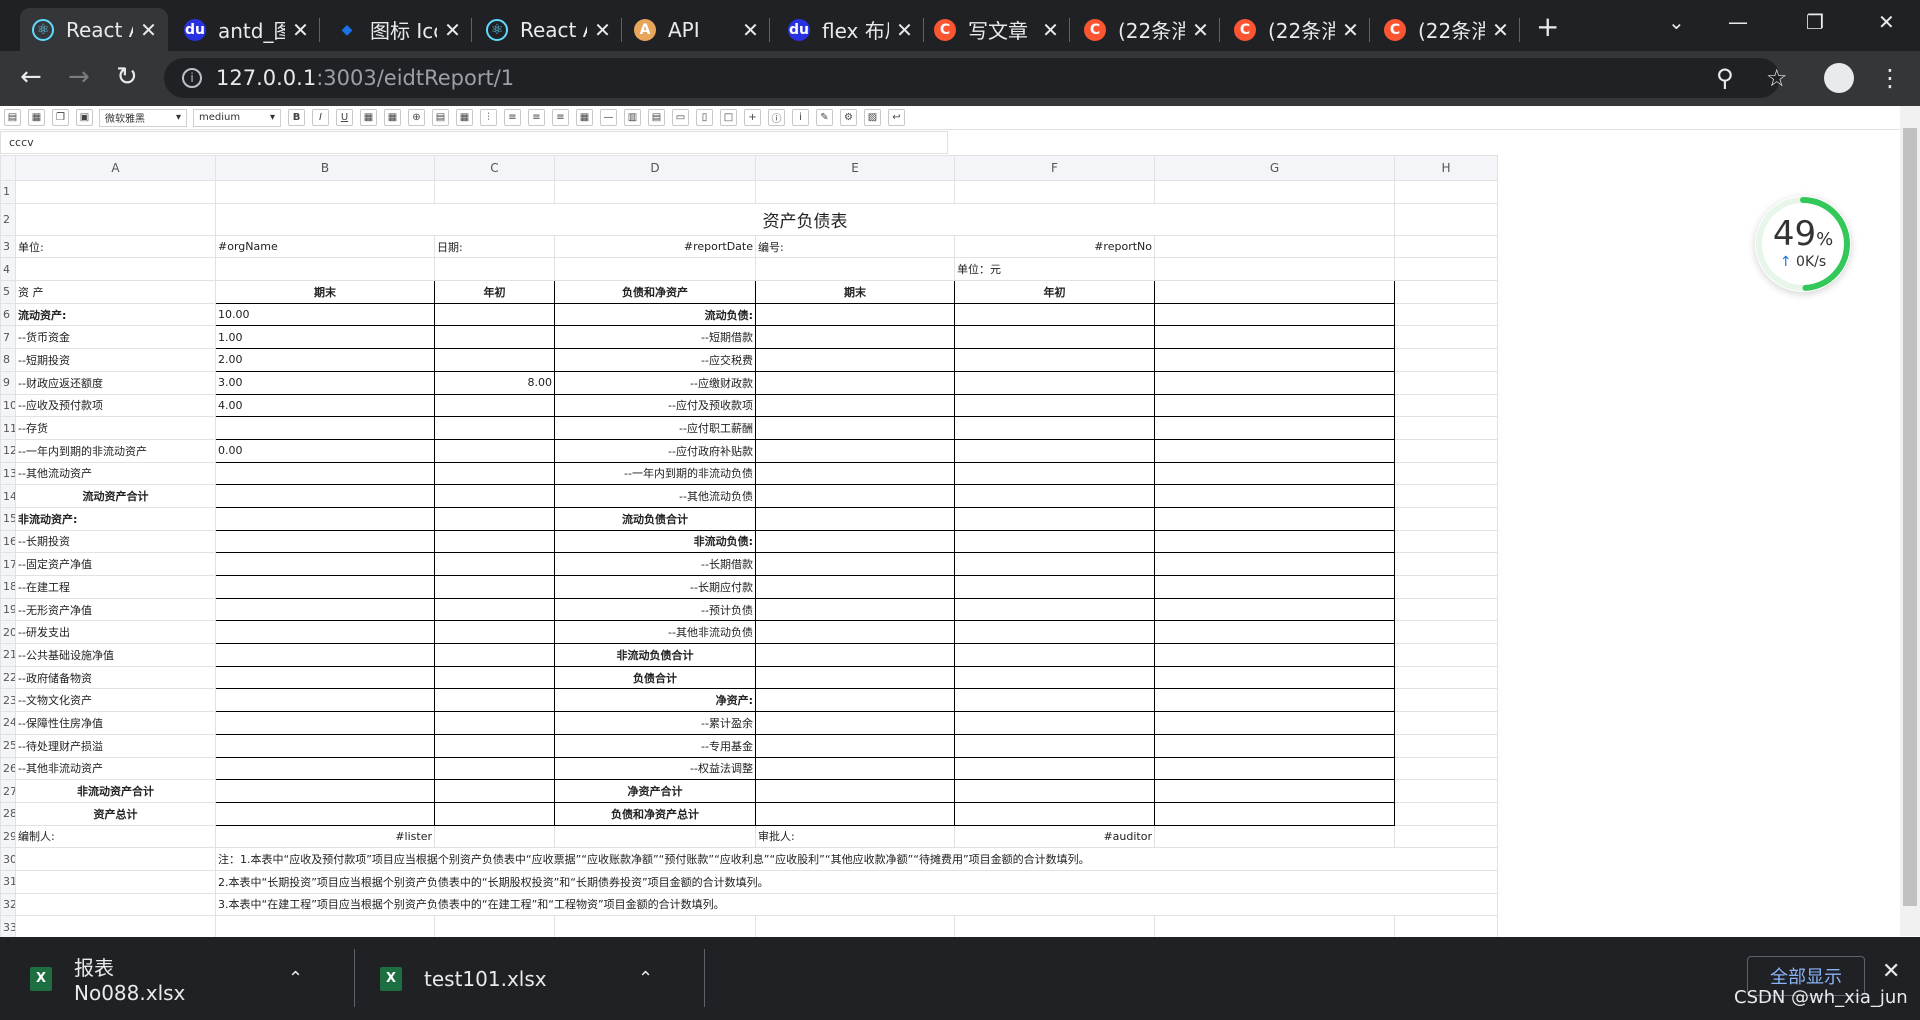 The height and width of the screenshot is (1020, 1920). I want to click on bold-icon: B, so click(296, 117).